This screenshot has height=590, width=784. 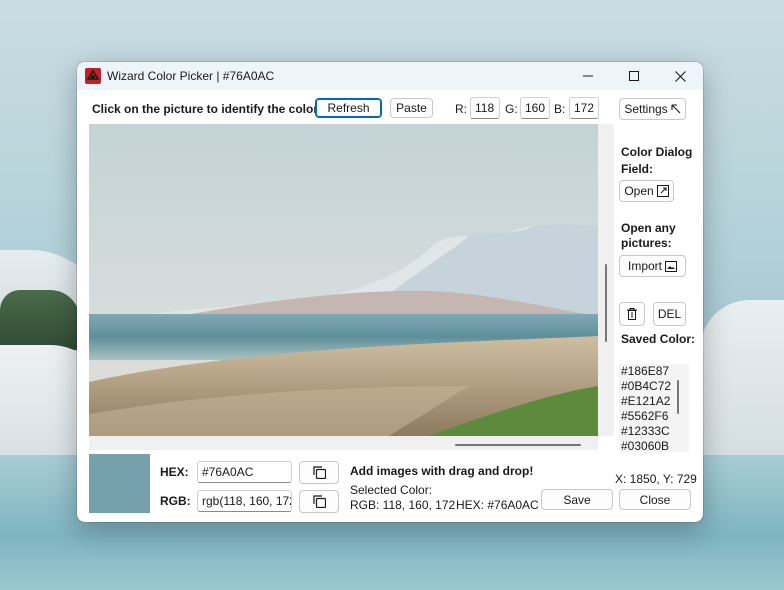 I want to click on maximize-button, so click(x=634, y=76).